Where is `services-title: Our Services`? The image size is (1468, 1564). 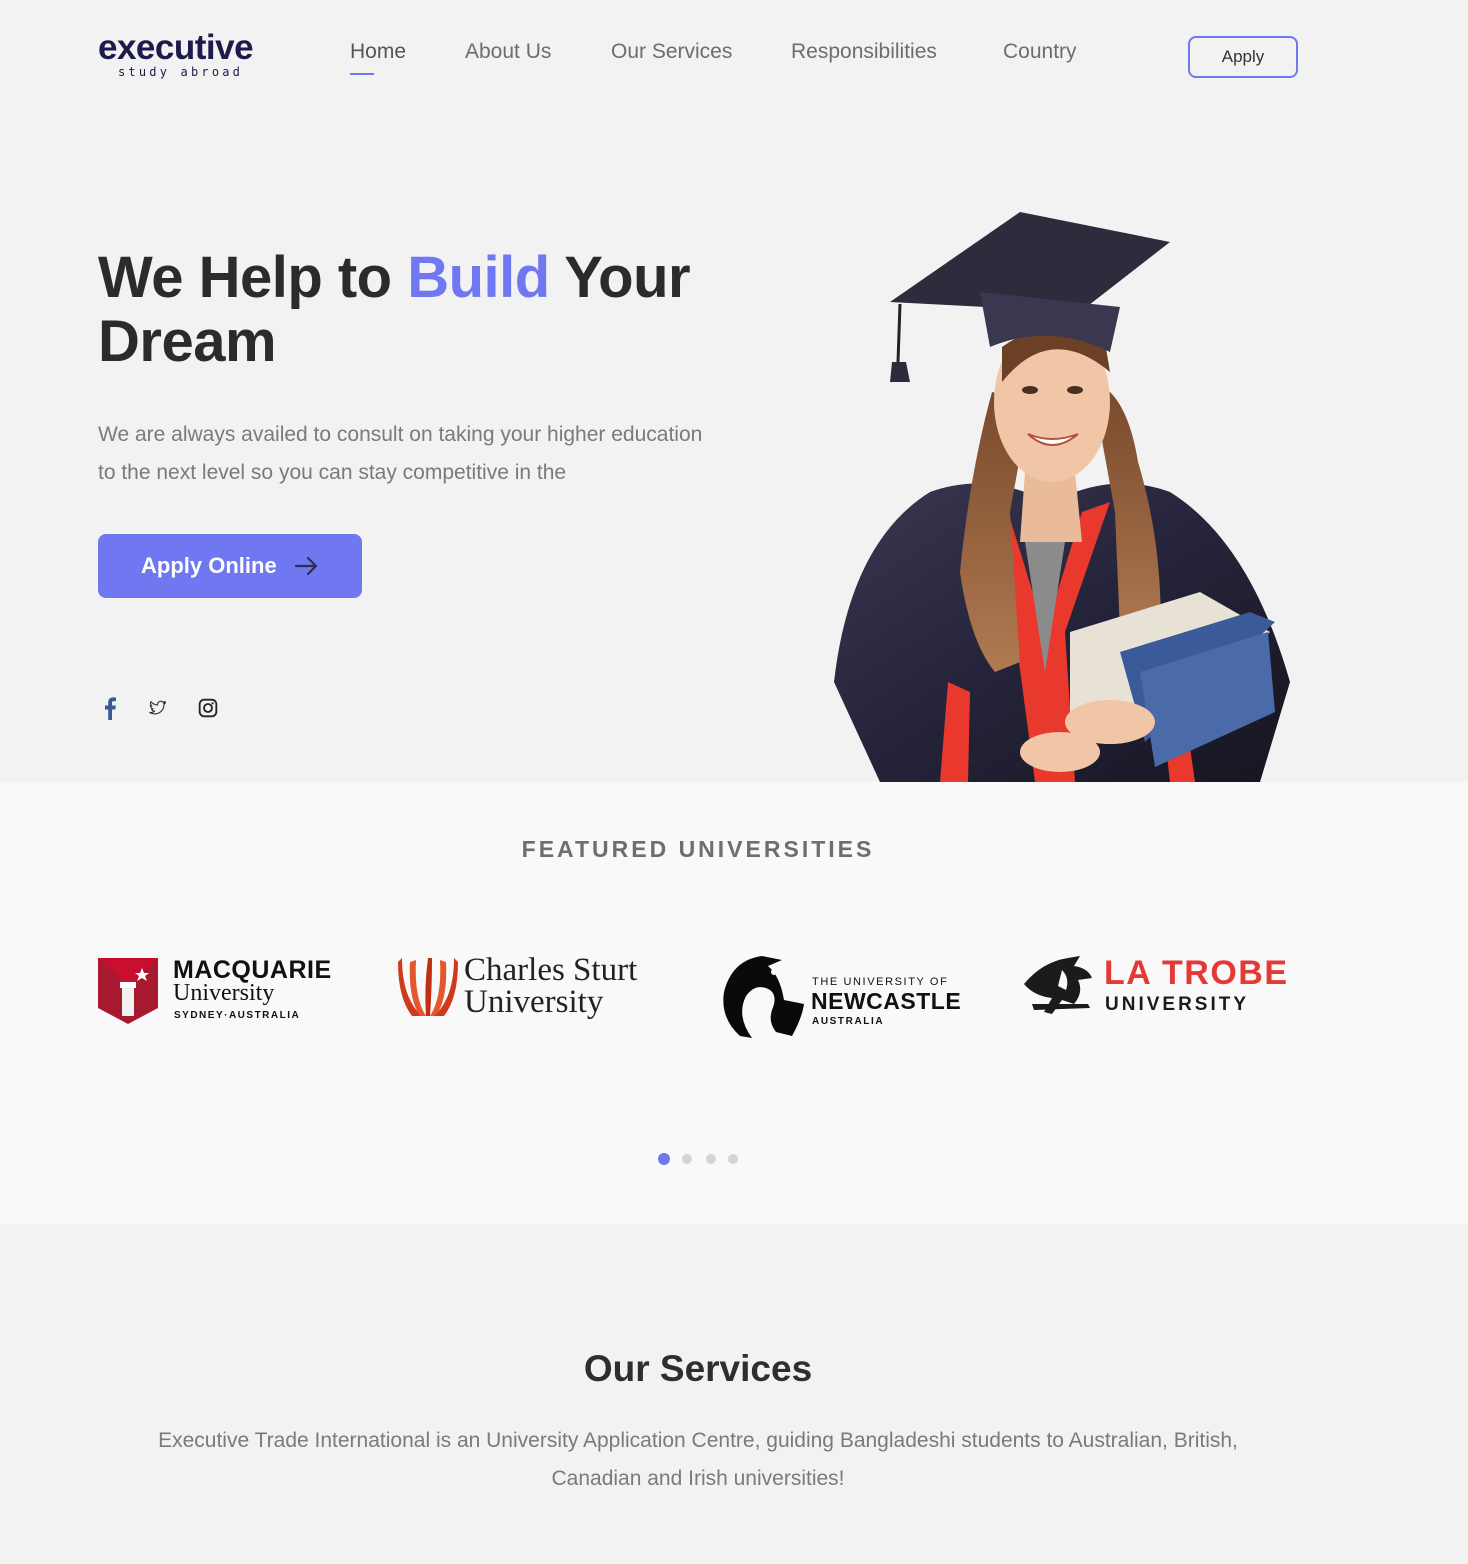 services-title: Our Services is located at coordinates (698, 1368).